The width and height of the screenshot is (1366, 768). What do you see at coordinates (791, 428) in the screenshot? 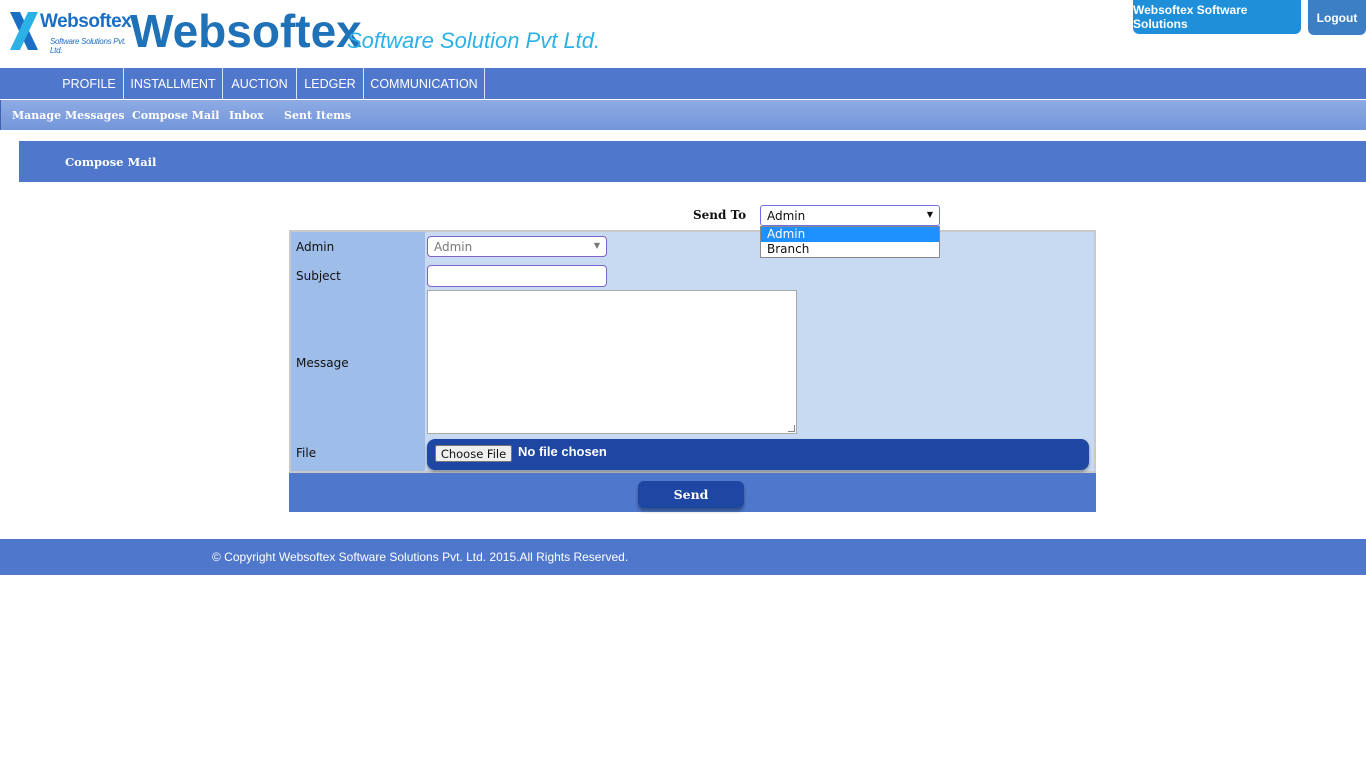
I see `resize-grip-icon` at bounding box center [791, 428].